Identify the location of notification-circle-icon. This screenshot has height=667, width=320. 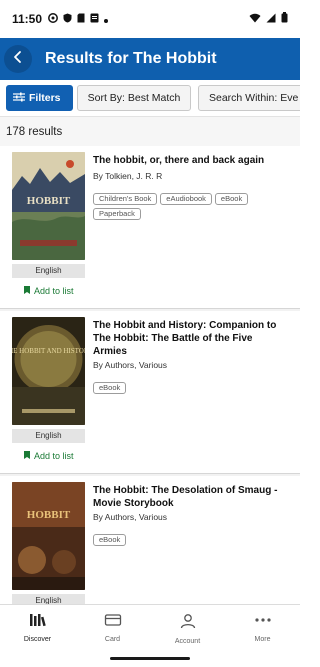
(53, 19).